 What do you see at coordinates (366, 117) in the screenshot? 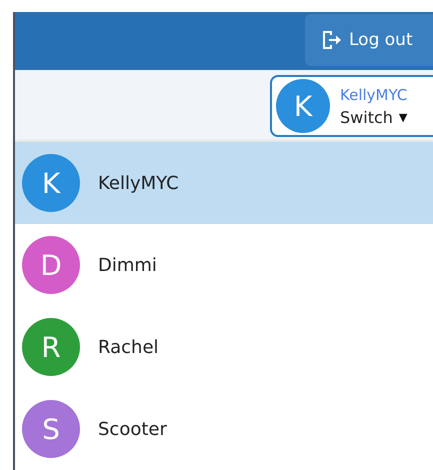
I see `switch-label: Switch` at bounding box center [366, 117].